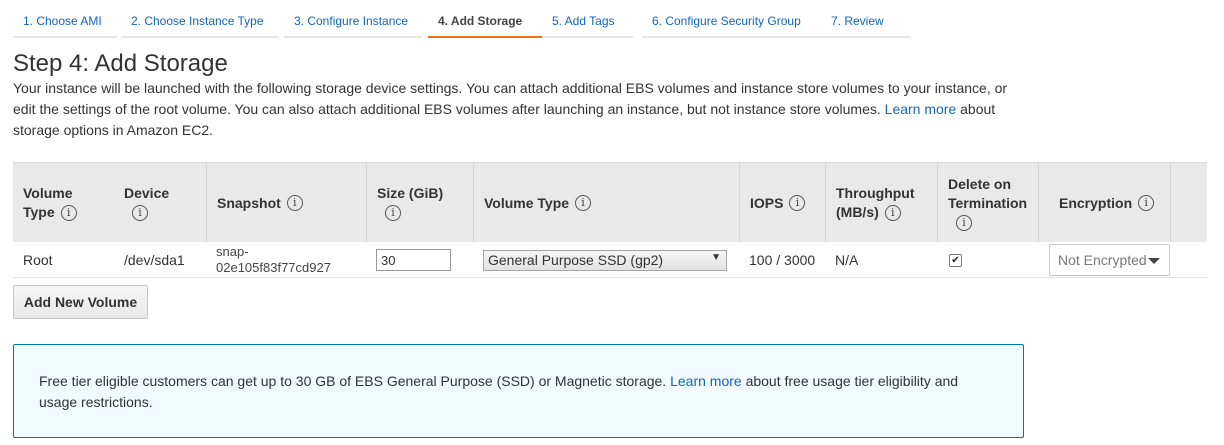 The image size is (1224, 445). What do you see at coordinates (65, 19) in the screenshot?
I see `tab-choose-ami: 1. Choose AMI` at bounding box center [65, 19].